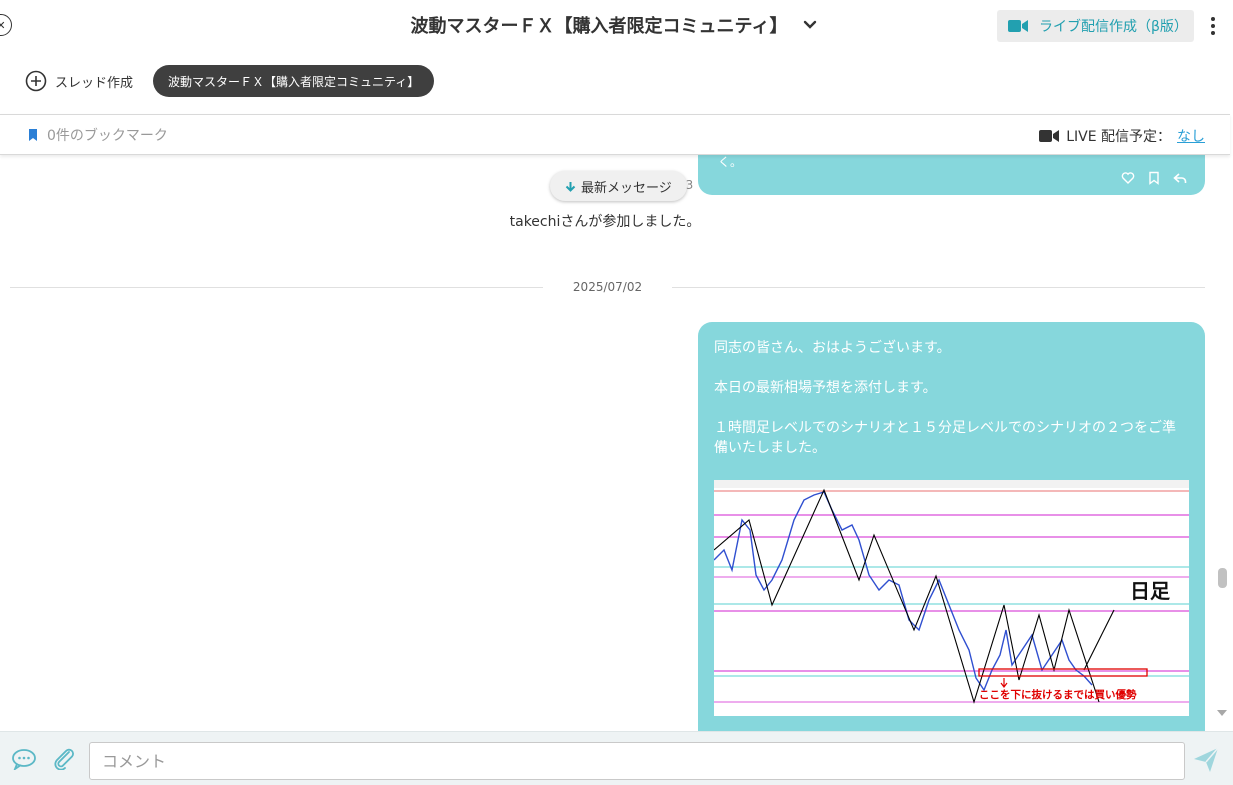 This screenshot has height=785, width=1233. I want to click on heart-icon, so click(1128, 178).